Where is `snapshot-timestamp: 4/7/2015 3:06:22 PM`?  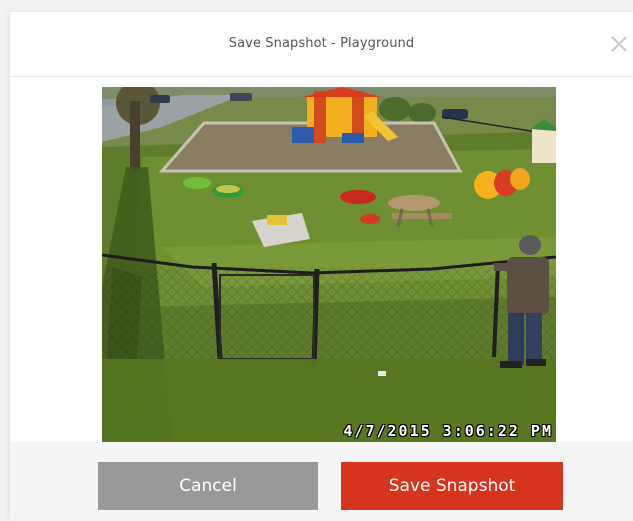 snapshot-timestamp: 4/7/2015 3:06:22 PM is located at coordinates (448, 431).